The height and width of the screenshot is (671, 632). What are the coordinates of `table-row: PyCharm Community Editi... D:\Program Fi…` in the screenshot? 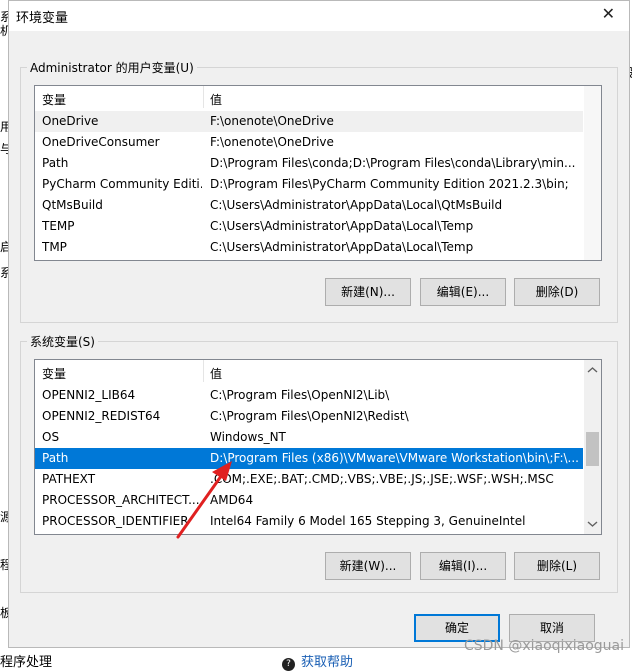 It's located at (309, 184).